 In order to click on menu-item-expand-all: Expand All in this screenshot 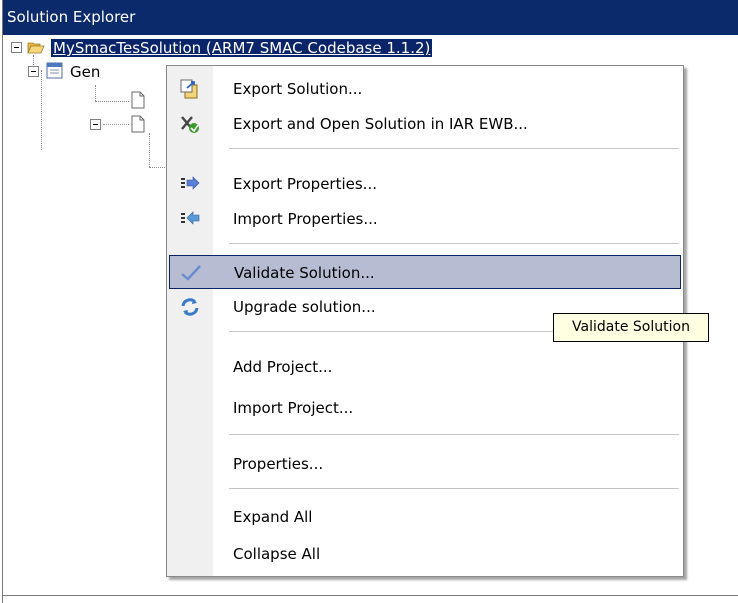, I will do `click(425, 517)`.